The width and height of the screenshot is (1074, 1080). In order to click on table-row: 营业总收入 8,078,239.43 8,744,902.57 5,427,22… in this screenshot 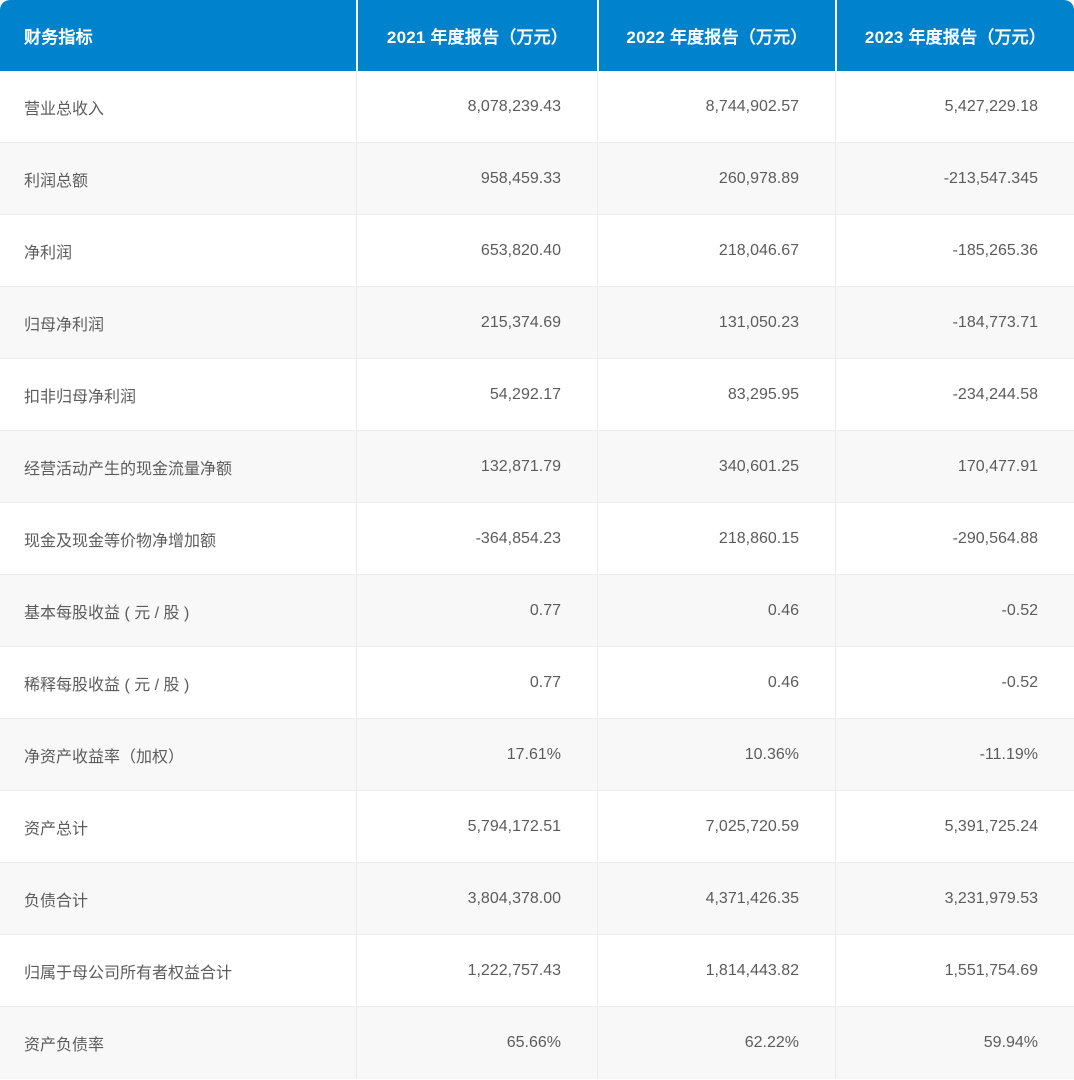, I will do `click(537, 107)`.